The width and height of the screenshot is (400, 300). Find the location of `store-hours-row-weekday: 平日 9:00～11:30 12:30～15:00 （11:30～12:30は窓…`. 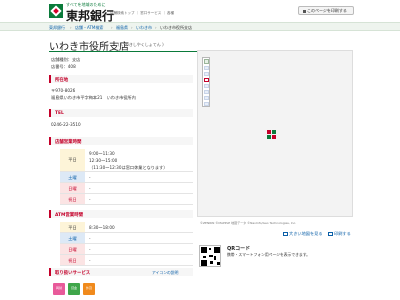

store-hours-row-weekday: 平日 9:00～11:30 12:30～15:00 （11:30～12:30は窓… is located at coordinates (126, 160).